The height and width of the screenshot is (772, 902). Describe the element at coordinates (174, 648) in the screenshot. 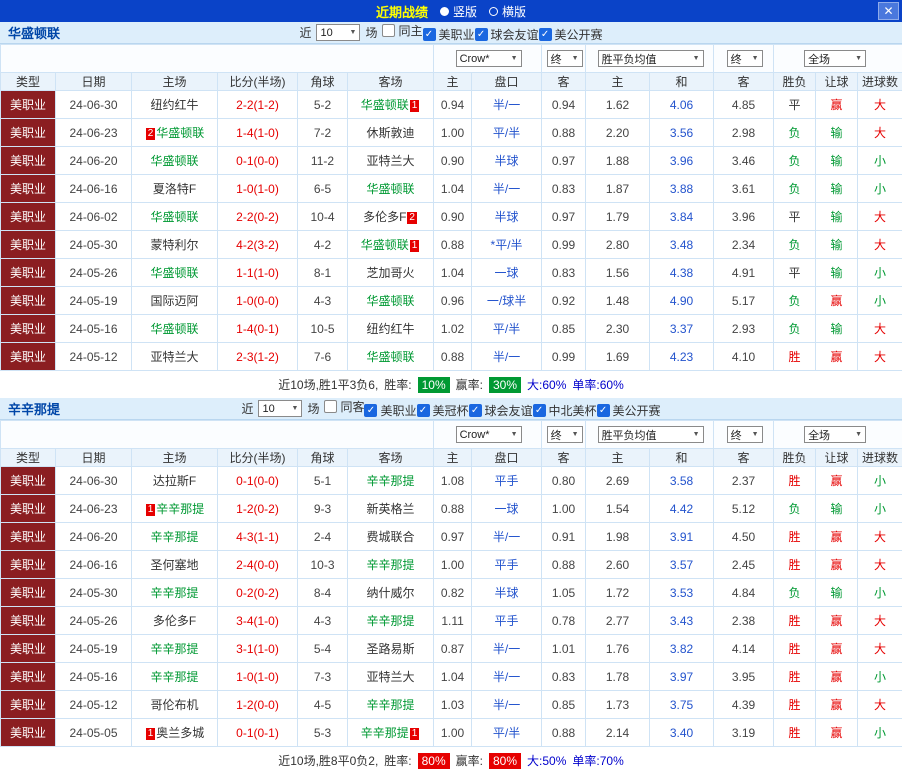

I see `cell-home-team: 辛辛那提` at that location.